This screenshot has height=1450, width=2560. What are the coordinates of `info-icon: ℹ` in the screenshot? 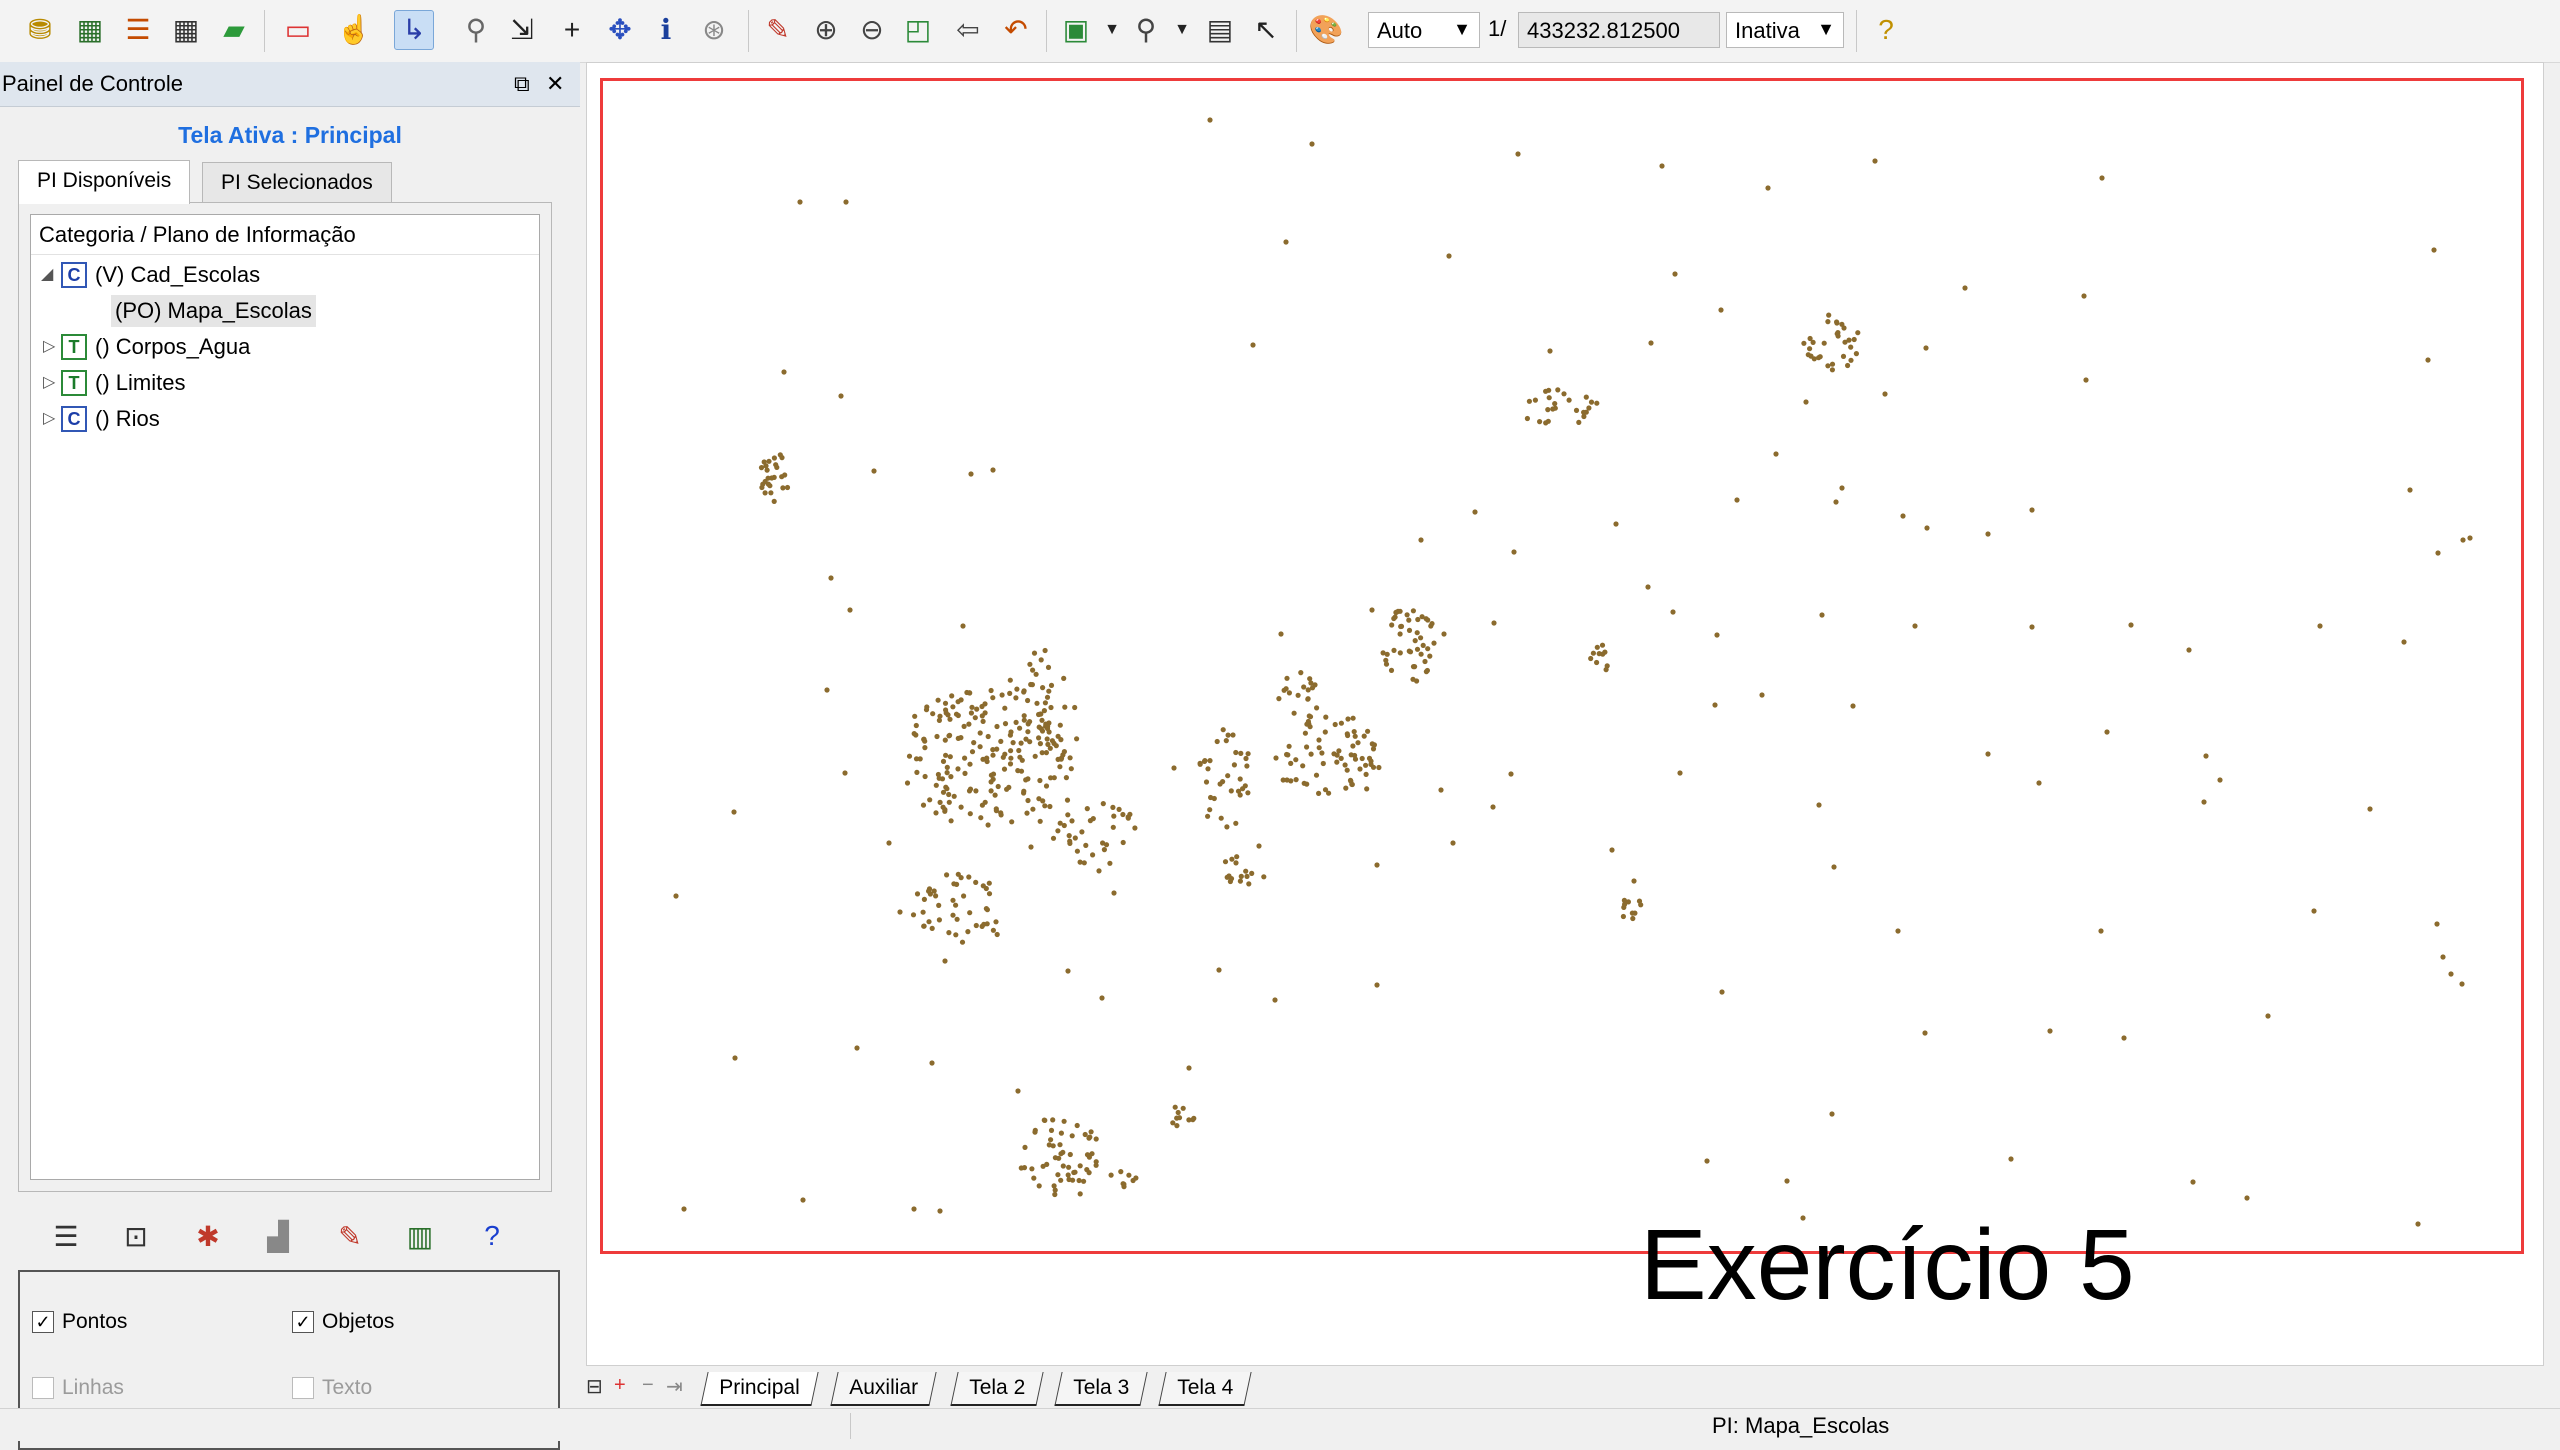 It's located at (666, 30).